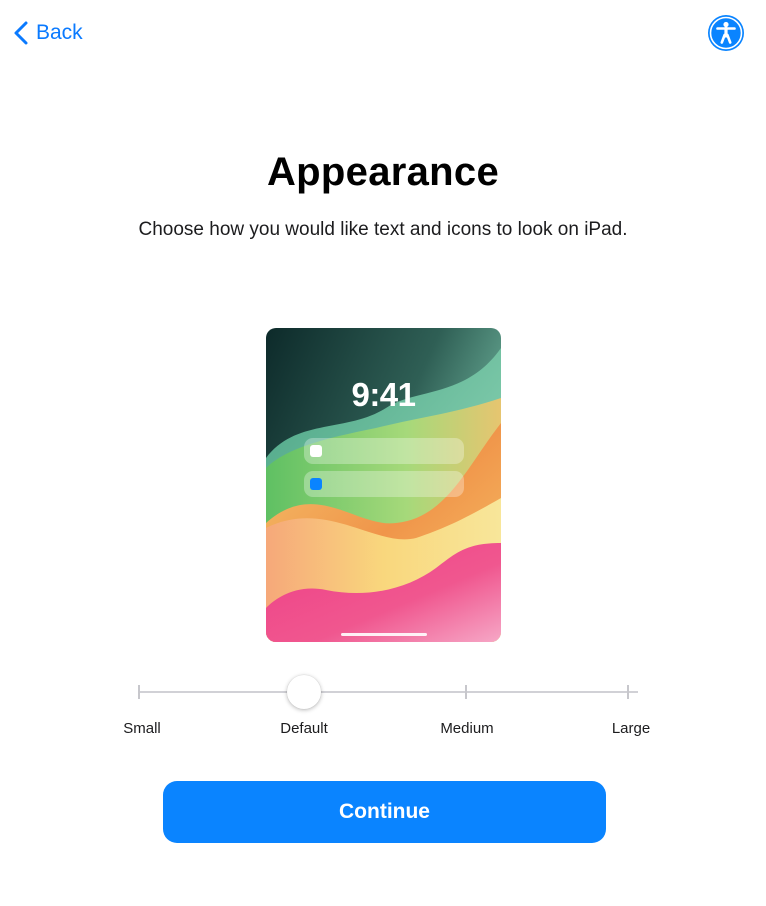 This screenshot has height=906, width=766. I want to click on accessibility-button, so click(726, 33).